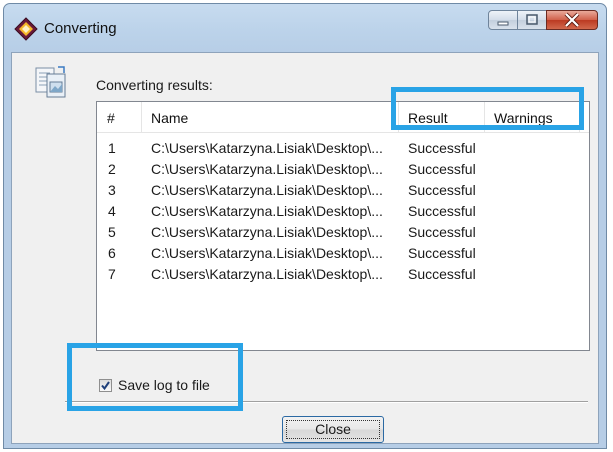 This screenshot has height=452, width=613. Describe the element at coordinates (579, 117) in the screenshot. I see `column-separator` at that location.